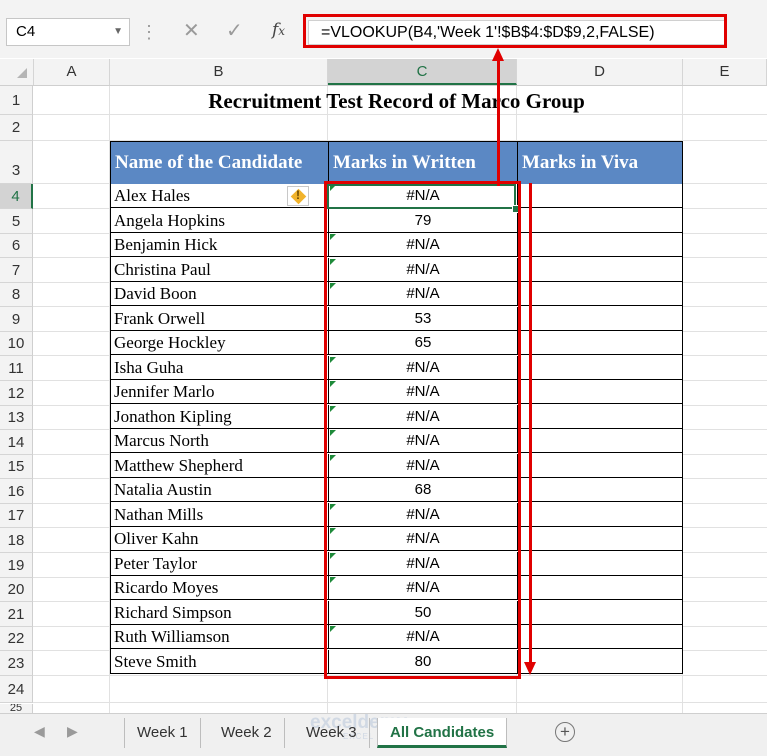 The image size is (767, 756). What do you see at coordinates (422, 72) in the screenshot?
I see `column-header-c: C` at bounding box center [422, 72].